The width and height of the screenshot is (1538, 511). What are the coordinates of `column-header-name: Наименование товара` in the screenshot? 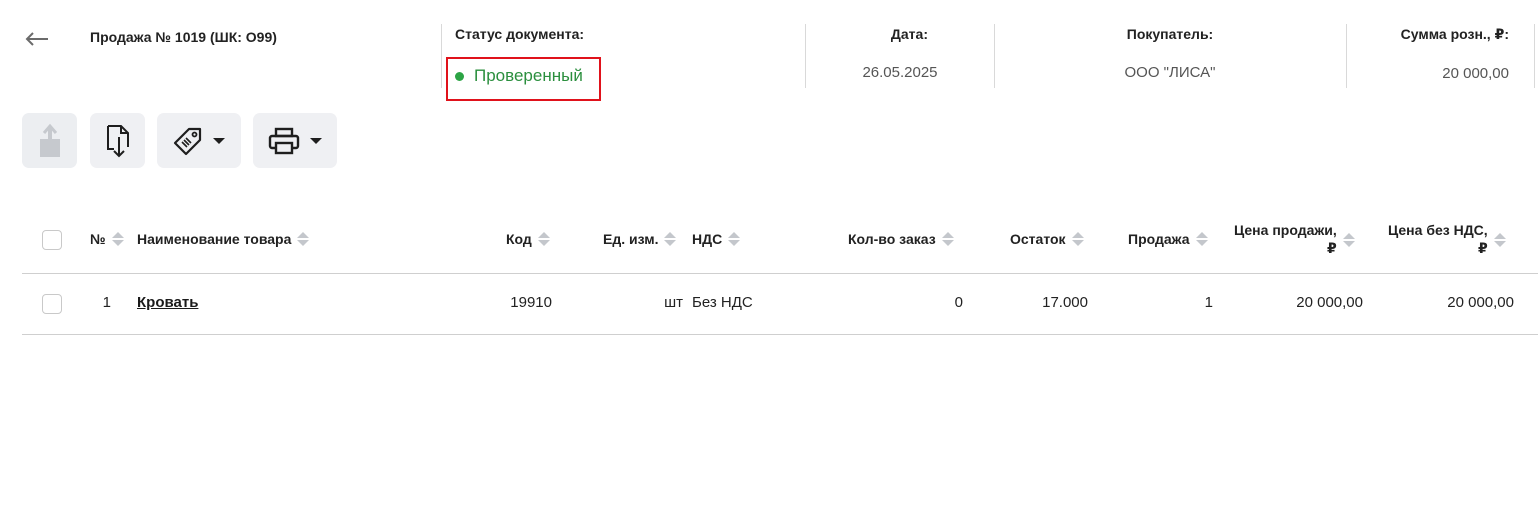 It's located at (223, 239).